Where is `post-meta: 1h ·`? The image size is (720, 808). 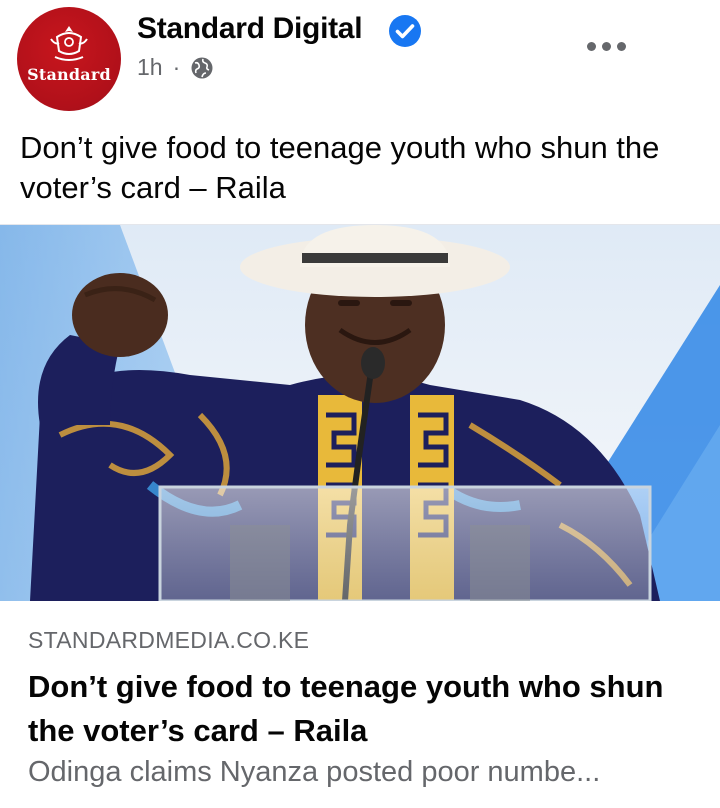
post-meta: 1h · is located at coordinates (175, 67).